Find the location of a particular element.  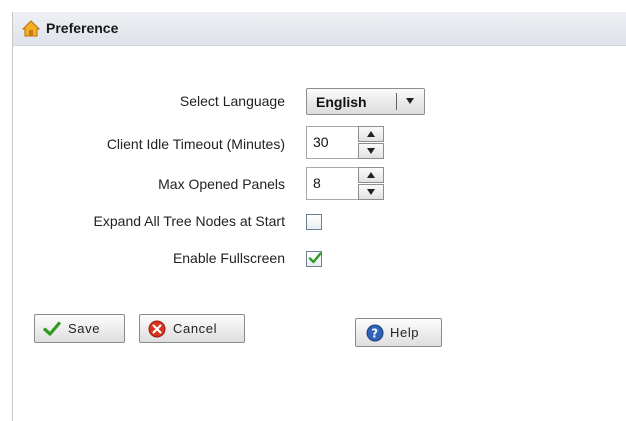

idle-timeout-stepper: 30 is located at coordinates (345, 142).